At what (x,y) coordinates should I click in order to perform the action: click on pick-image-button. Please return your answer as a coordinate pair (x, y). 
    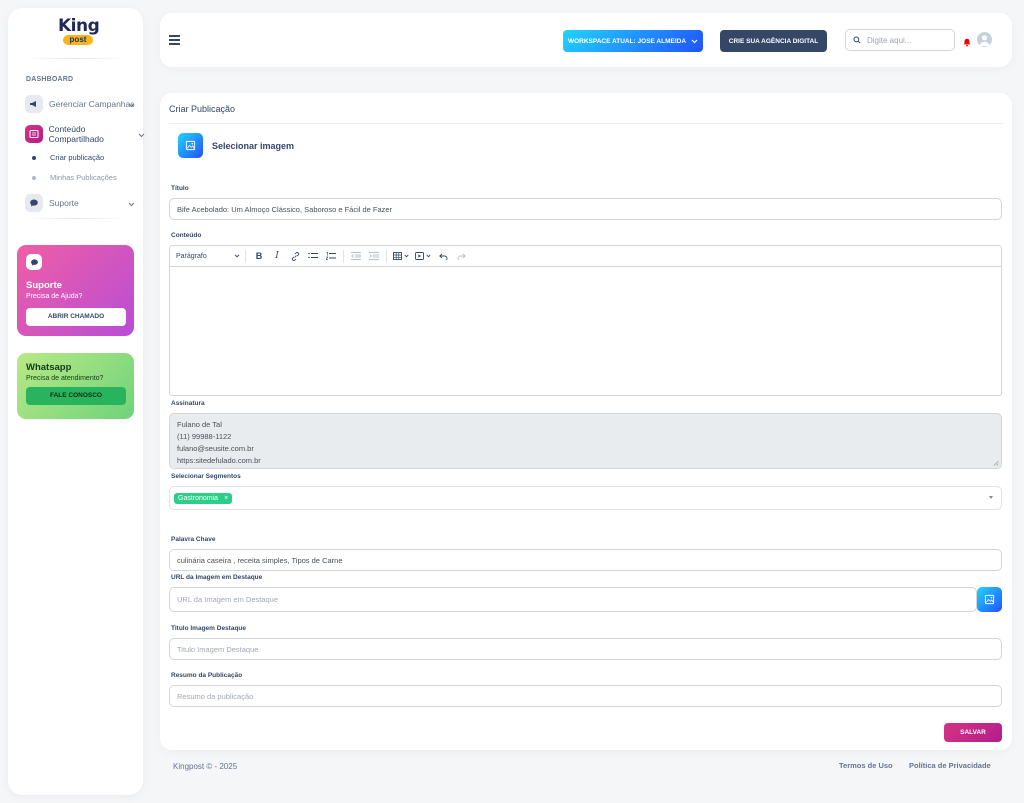
    Looking at the image, I should click on (989, 599).